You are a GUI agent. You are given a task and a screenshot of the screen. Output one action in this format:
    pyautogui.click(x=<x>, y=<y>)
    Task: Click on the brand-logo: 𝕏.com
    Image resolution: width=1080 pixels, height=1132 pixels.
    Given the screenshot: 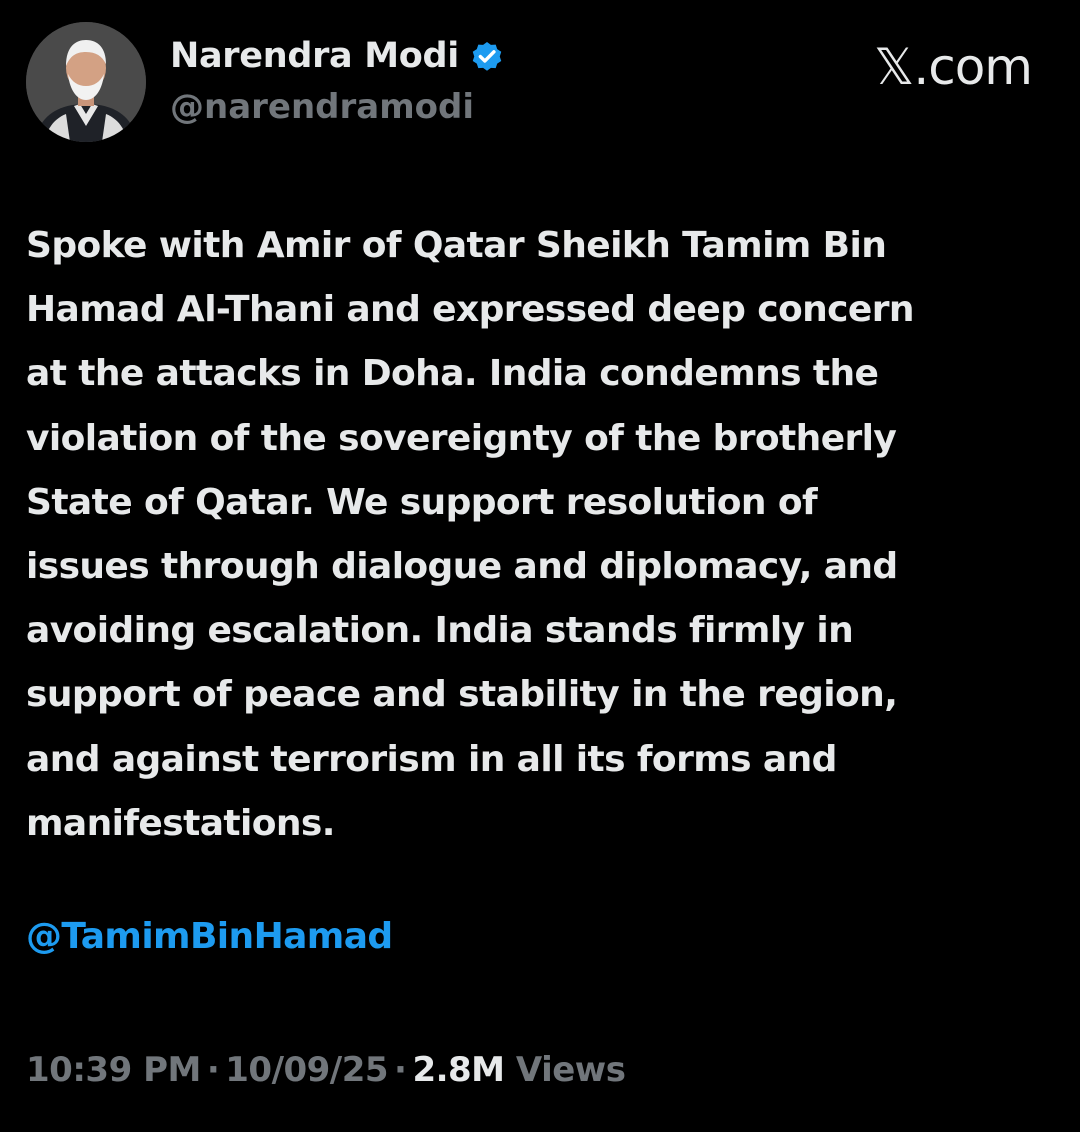 What is the action you would take?
    pyautogui.click(x=953, y=67)
    